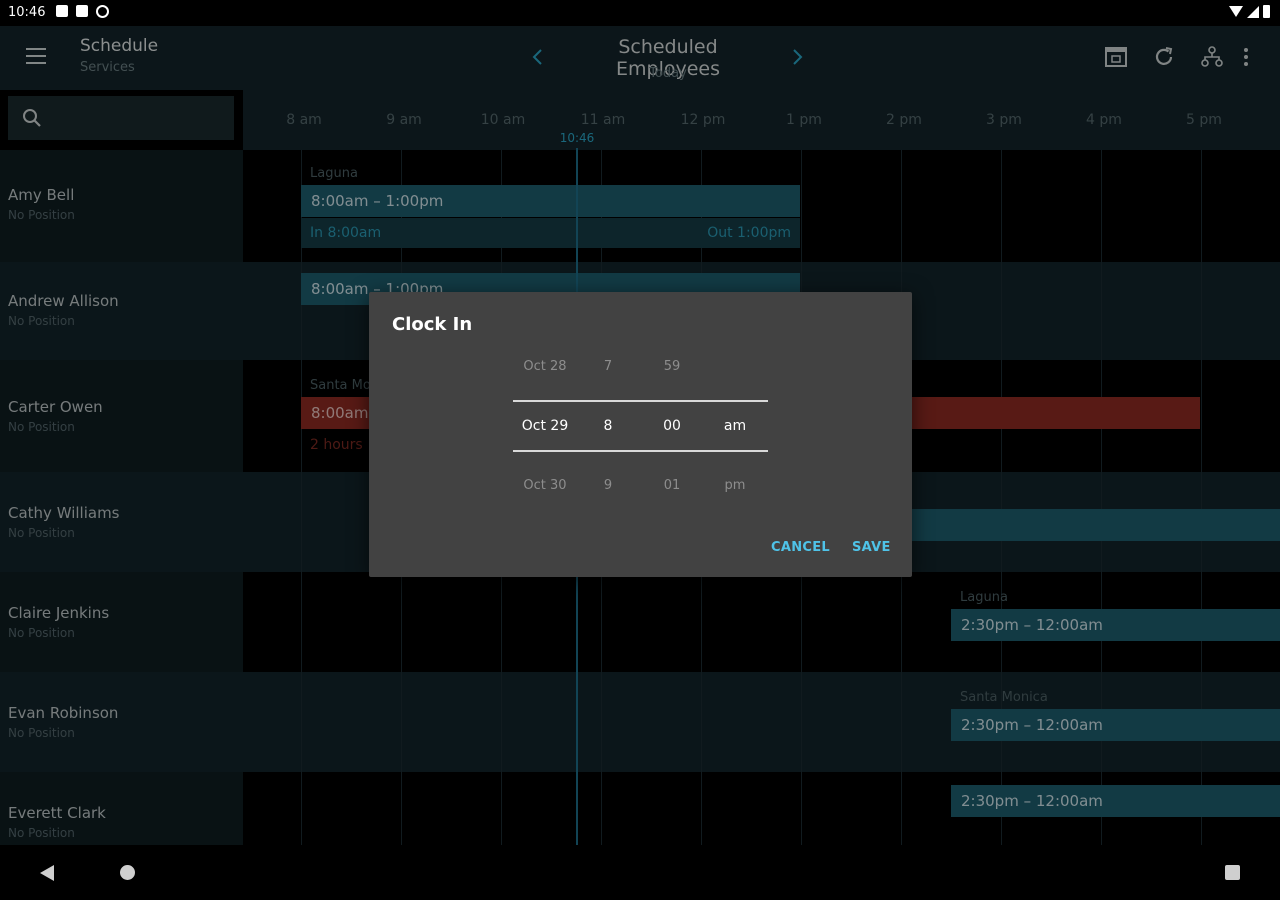  Describe the element at coordinates (1253, 11) in the screenshot. I see `signal-icon` at that location.